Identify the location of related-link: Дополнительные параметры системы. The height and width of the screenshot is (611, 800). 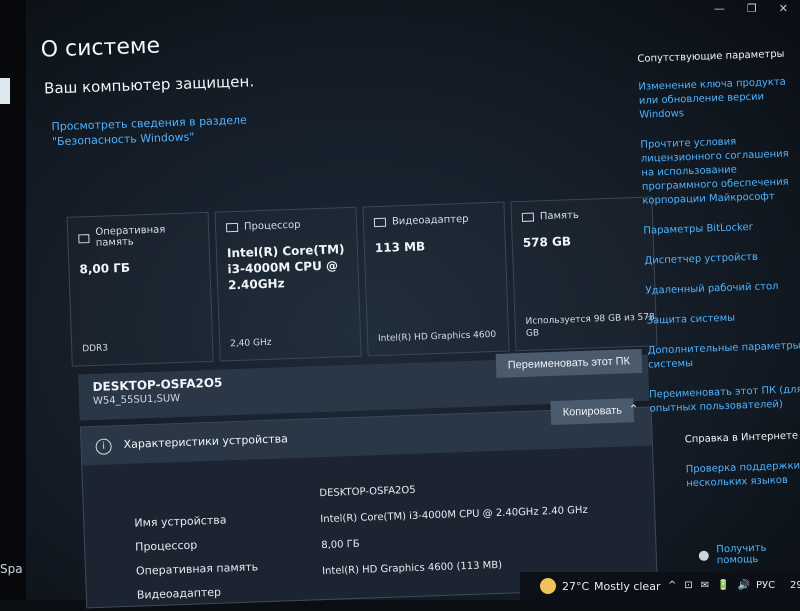
(723, 356).